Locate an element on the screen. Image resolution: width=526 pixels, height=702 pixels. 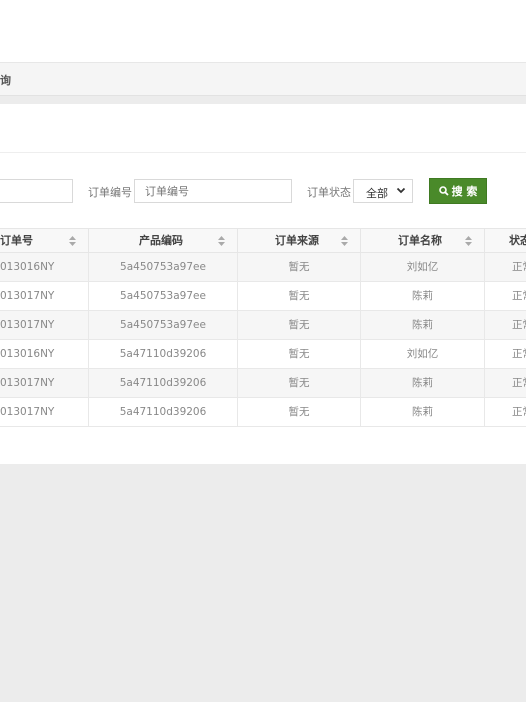
column-header-source: 订单来源 is located at coordinates (299, 241).